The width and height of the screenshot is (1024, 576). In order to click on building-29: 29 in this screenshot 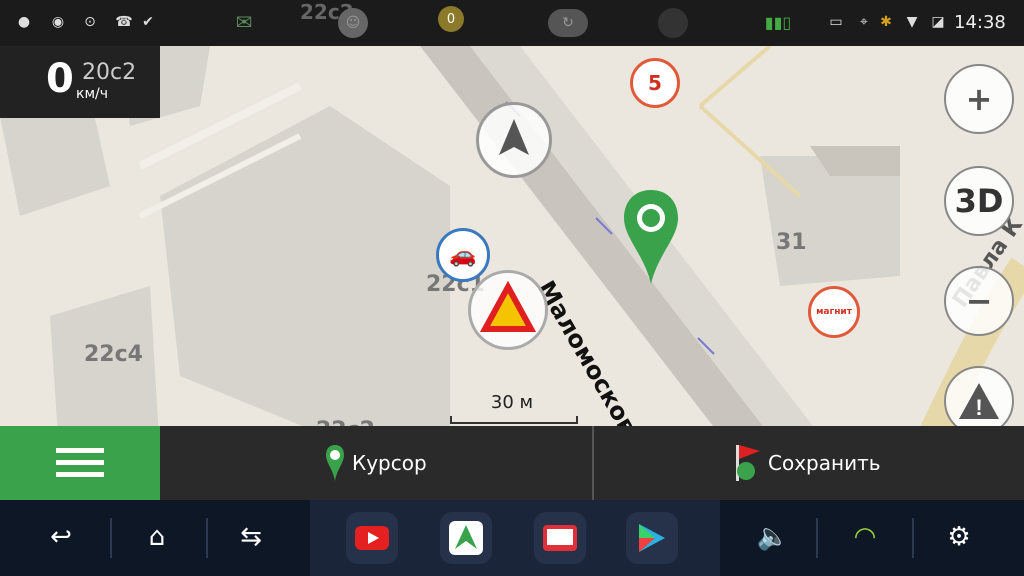, I will do `click(640, 47)`.